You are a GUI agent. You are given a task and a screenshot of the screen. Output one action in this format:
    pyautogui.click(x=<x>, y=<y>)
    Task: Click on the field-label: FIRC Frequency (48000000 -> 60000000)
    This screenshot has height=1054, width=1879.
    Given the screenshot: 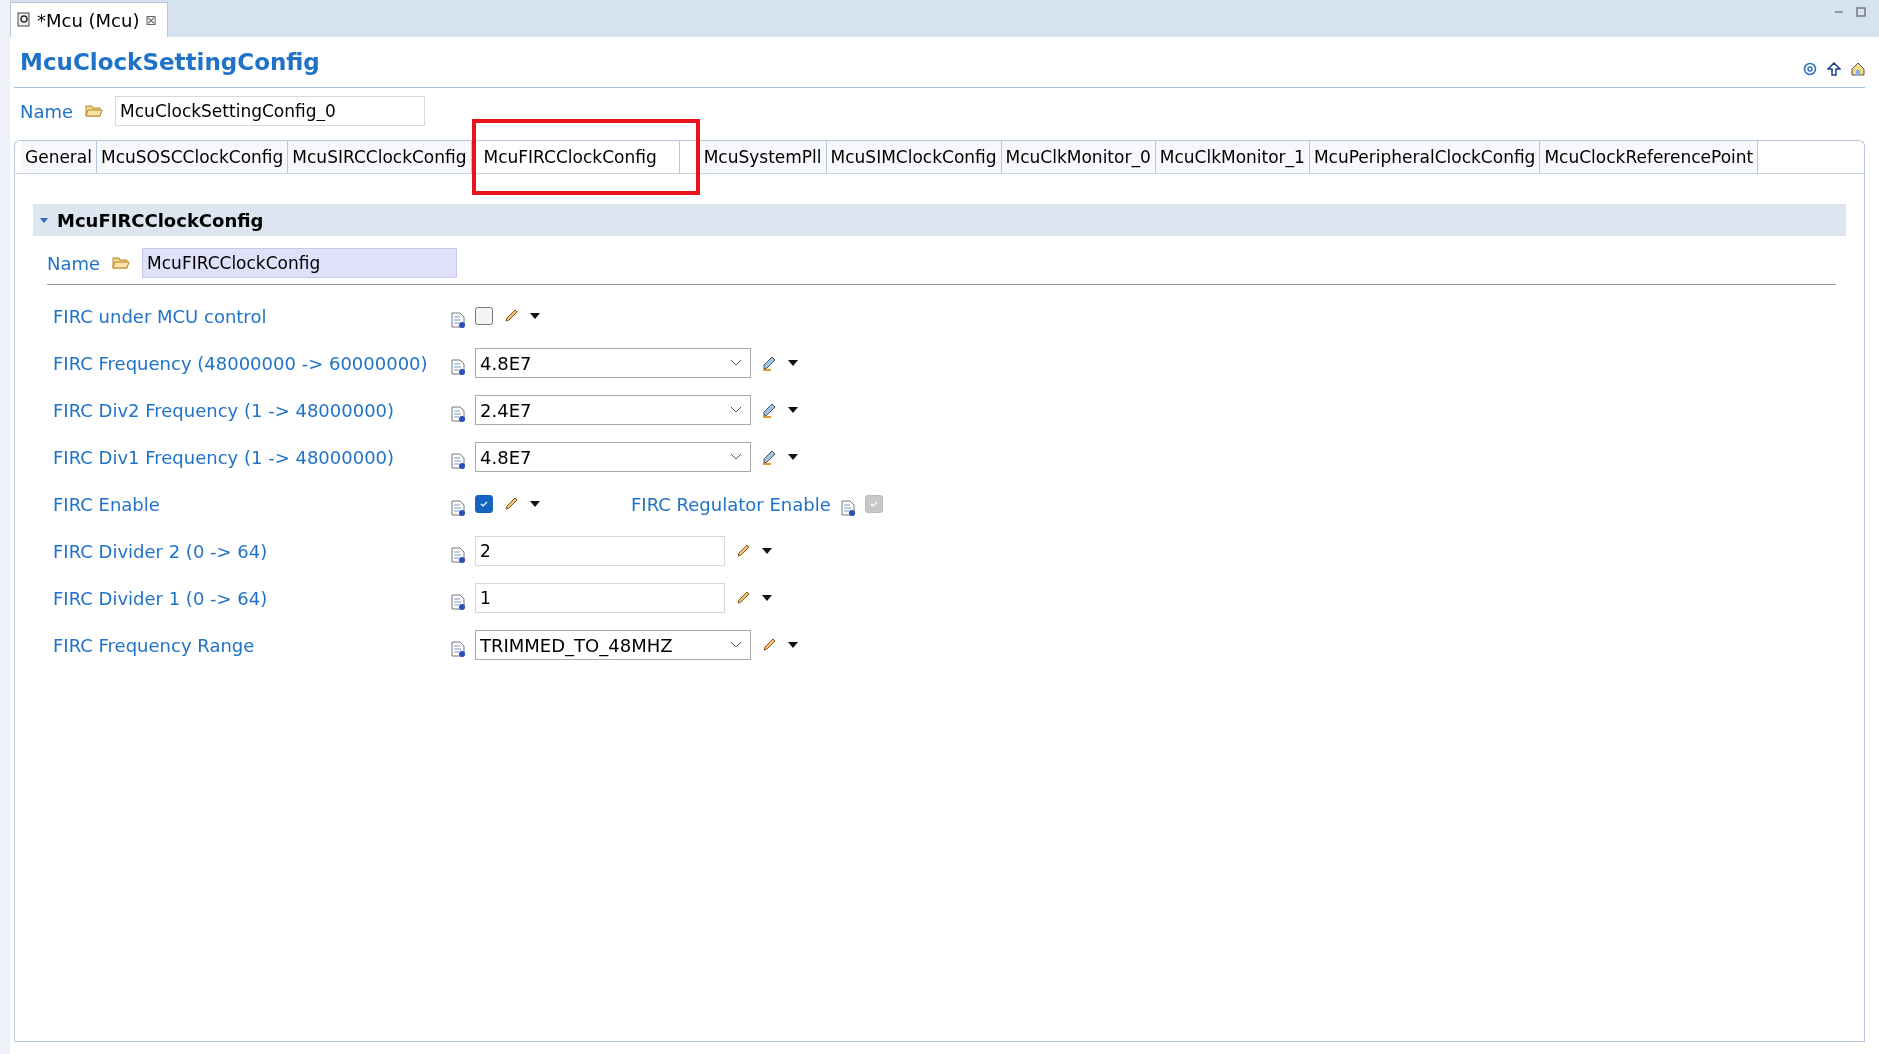 What is the action you would take?
    pyautogui.click(x=241, y=363)
    